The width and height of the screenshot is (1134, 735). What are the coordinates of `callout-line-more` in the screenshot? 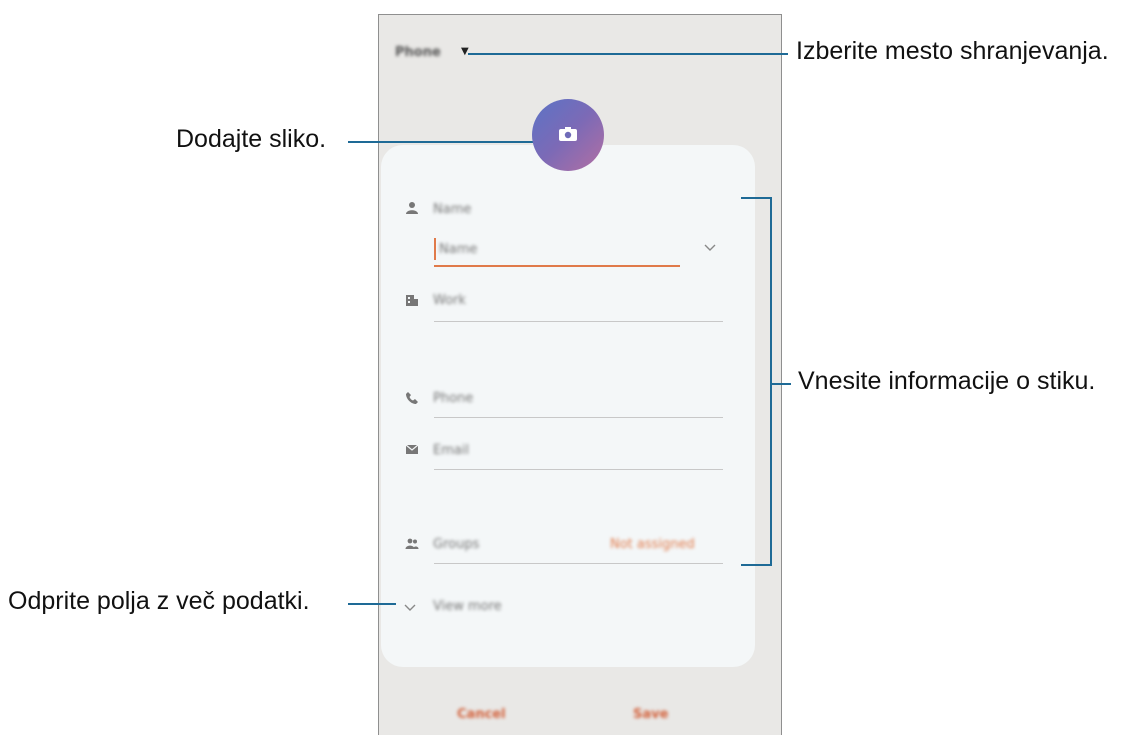 It's located at (372, 604).